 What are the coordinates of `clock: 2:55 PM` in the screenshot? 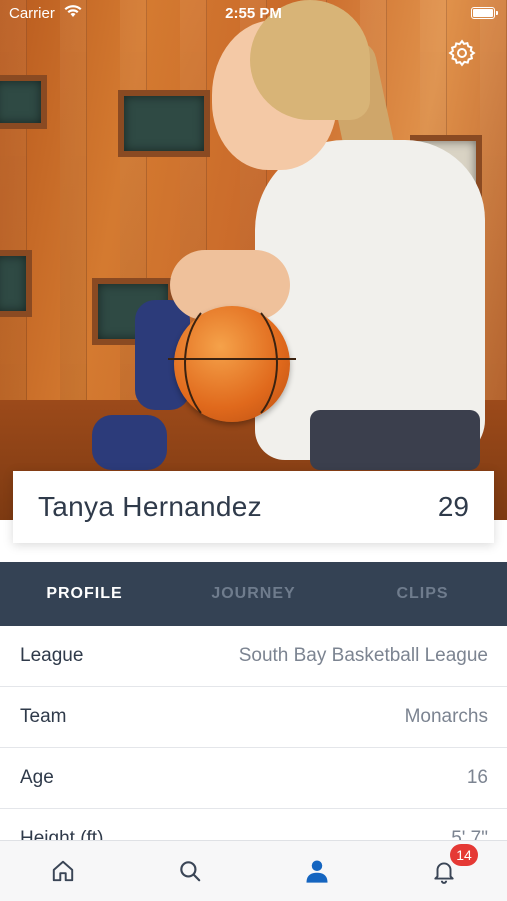 It's located at (253, 13).